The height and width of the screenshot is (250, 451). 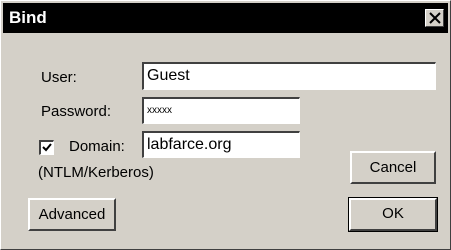 I want to click on ok-button: OK, so click(x=393, y=214).